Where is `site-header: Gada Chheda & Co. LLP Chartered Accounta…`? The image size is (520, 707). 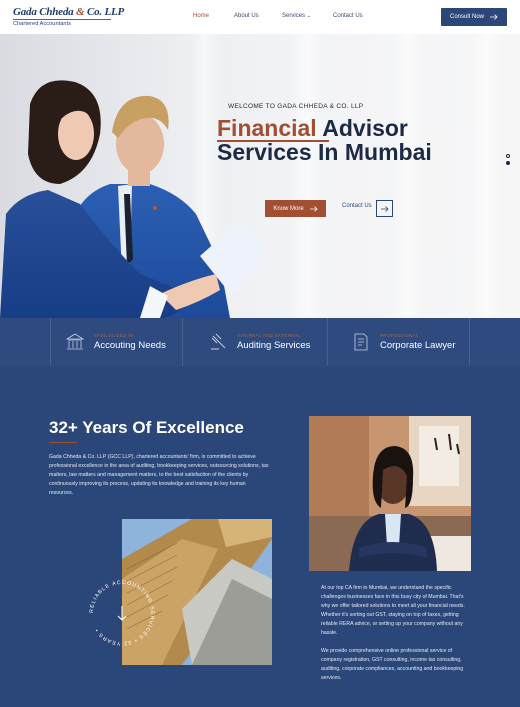
site-header: Gada Chheda & Co. LLP Chartered Accounta… is located at coordinates (260, 17).